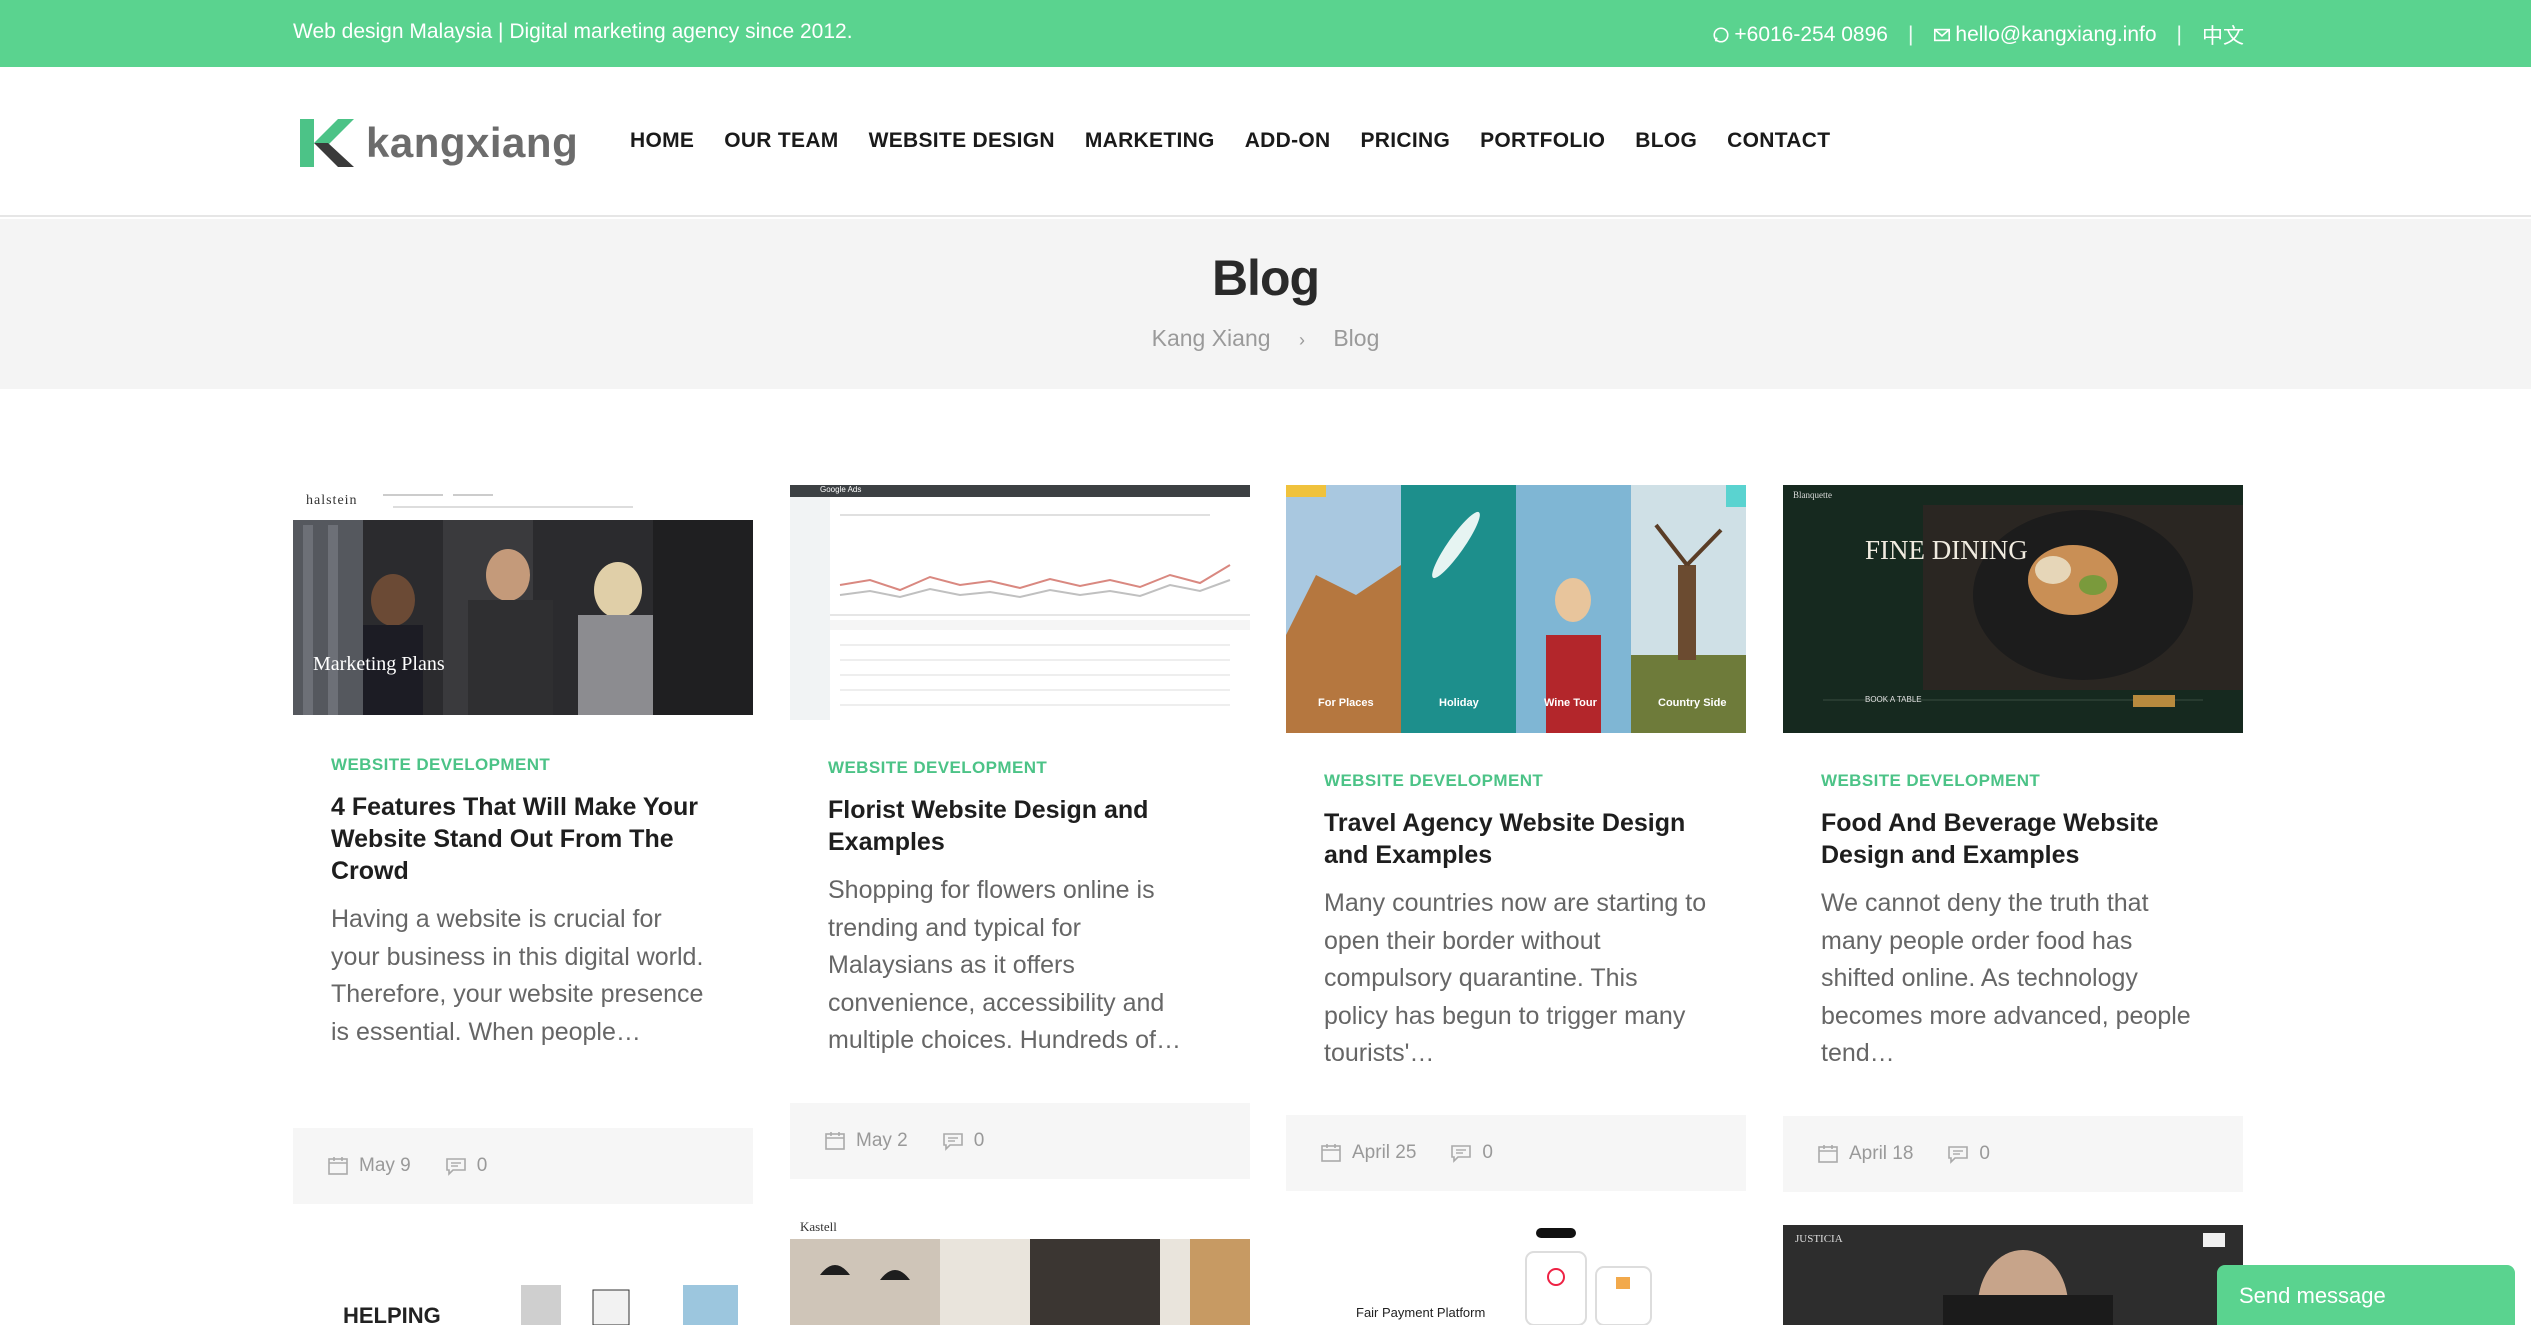  What do you see at coordinates (332, 500) in the screenshot?
I see `thumbnail-brand: halstein` at bounding box center [332, 500].